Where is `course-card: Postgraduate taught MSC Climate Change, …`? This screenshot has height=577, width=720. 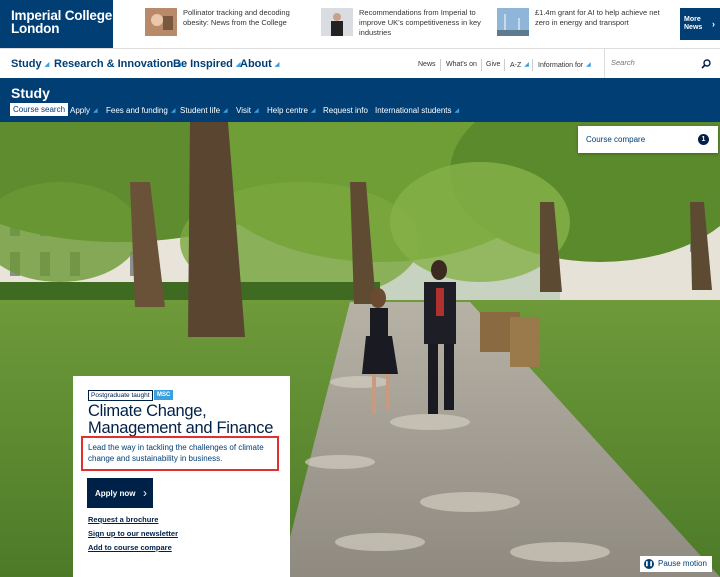 course-card: Postgraduate taught MSC Climate Change, … is located at coordinates (181, 476).